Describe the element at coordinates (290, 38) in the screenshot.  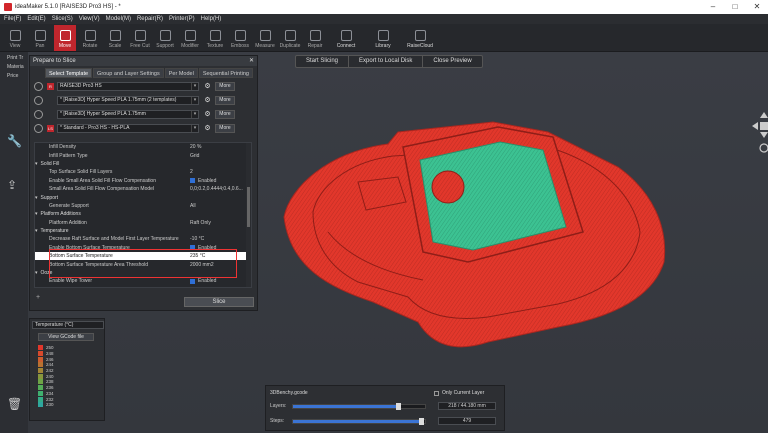
I see `tool-duplicate: Duplicate` at that location.